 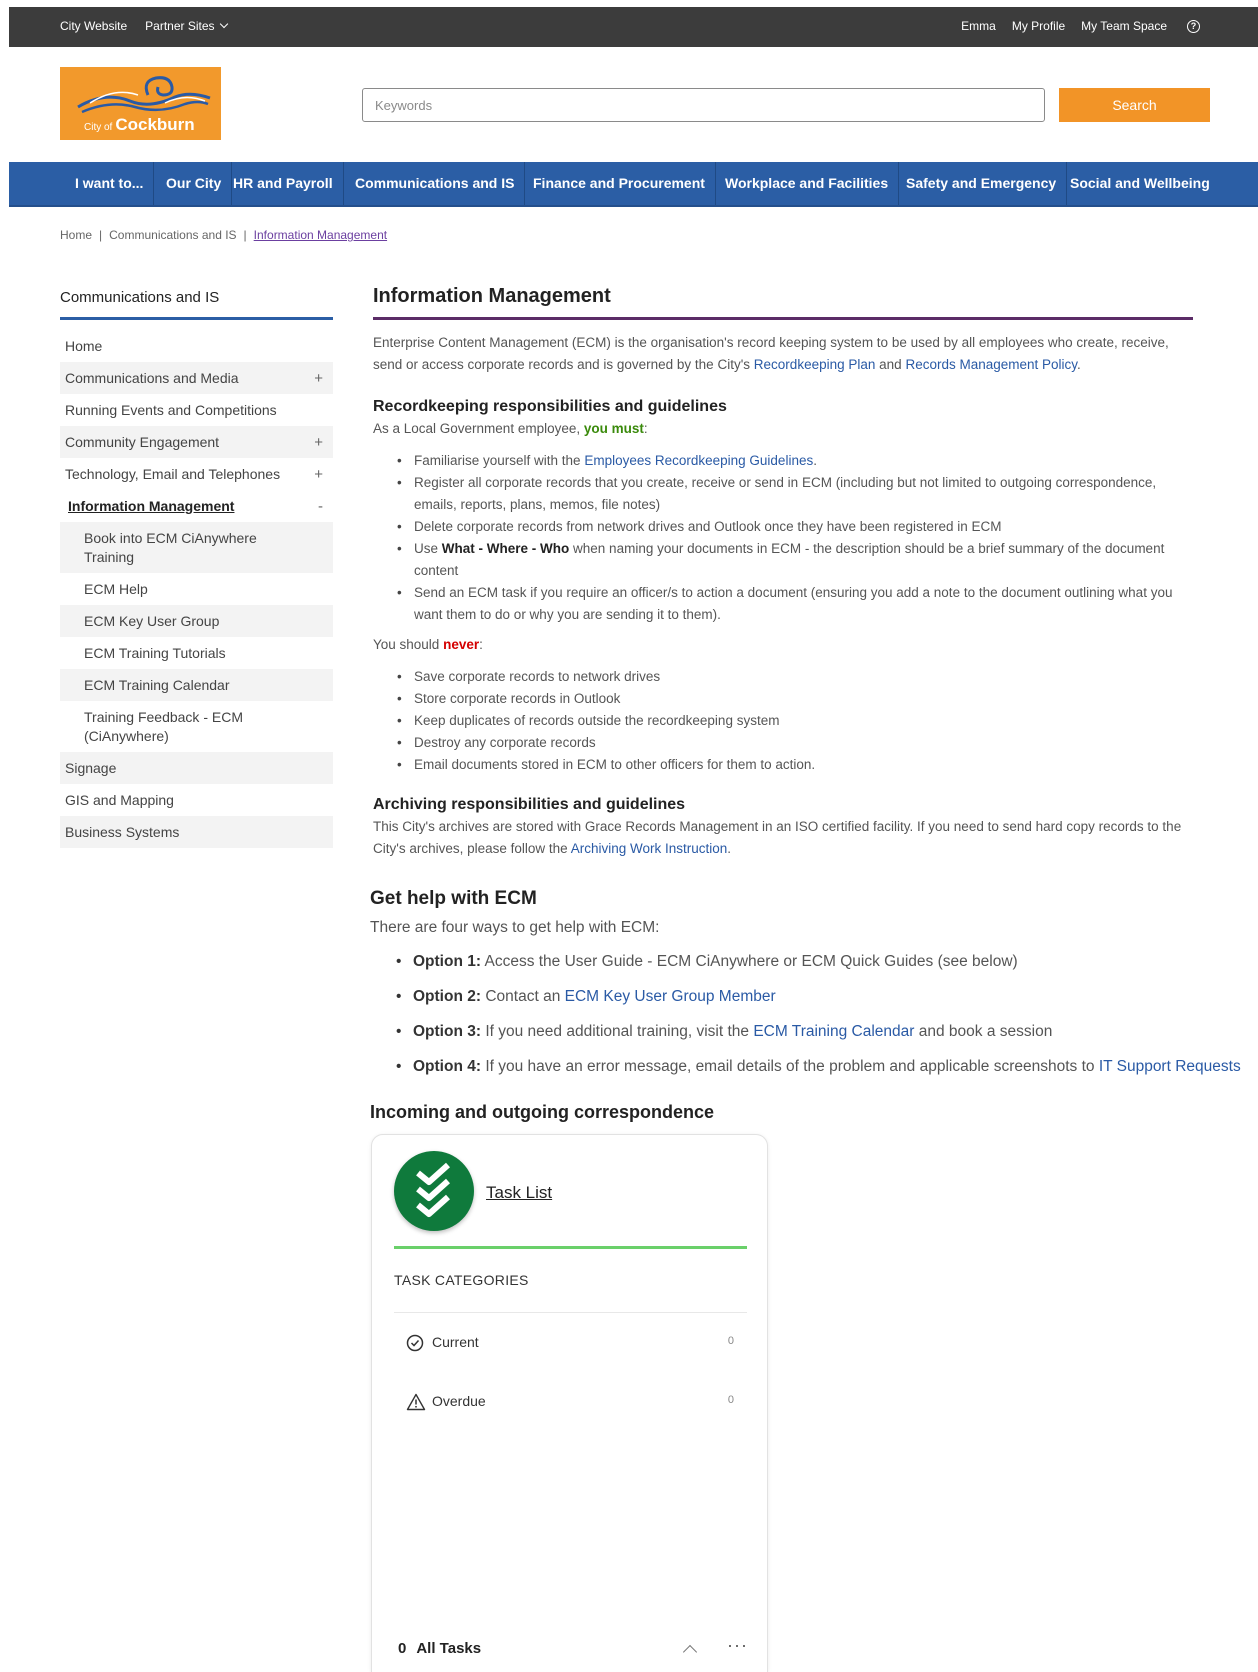 I want to click on category-overdue: Overdue 0, so click(x=570, y=1402).